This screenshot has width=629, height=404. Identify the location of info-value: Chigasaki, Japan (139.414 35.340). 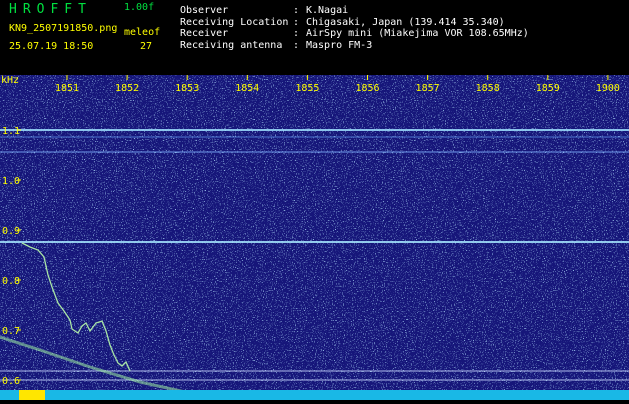
(405, 22).